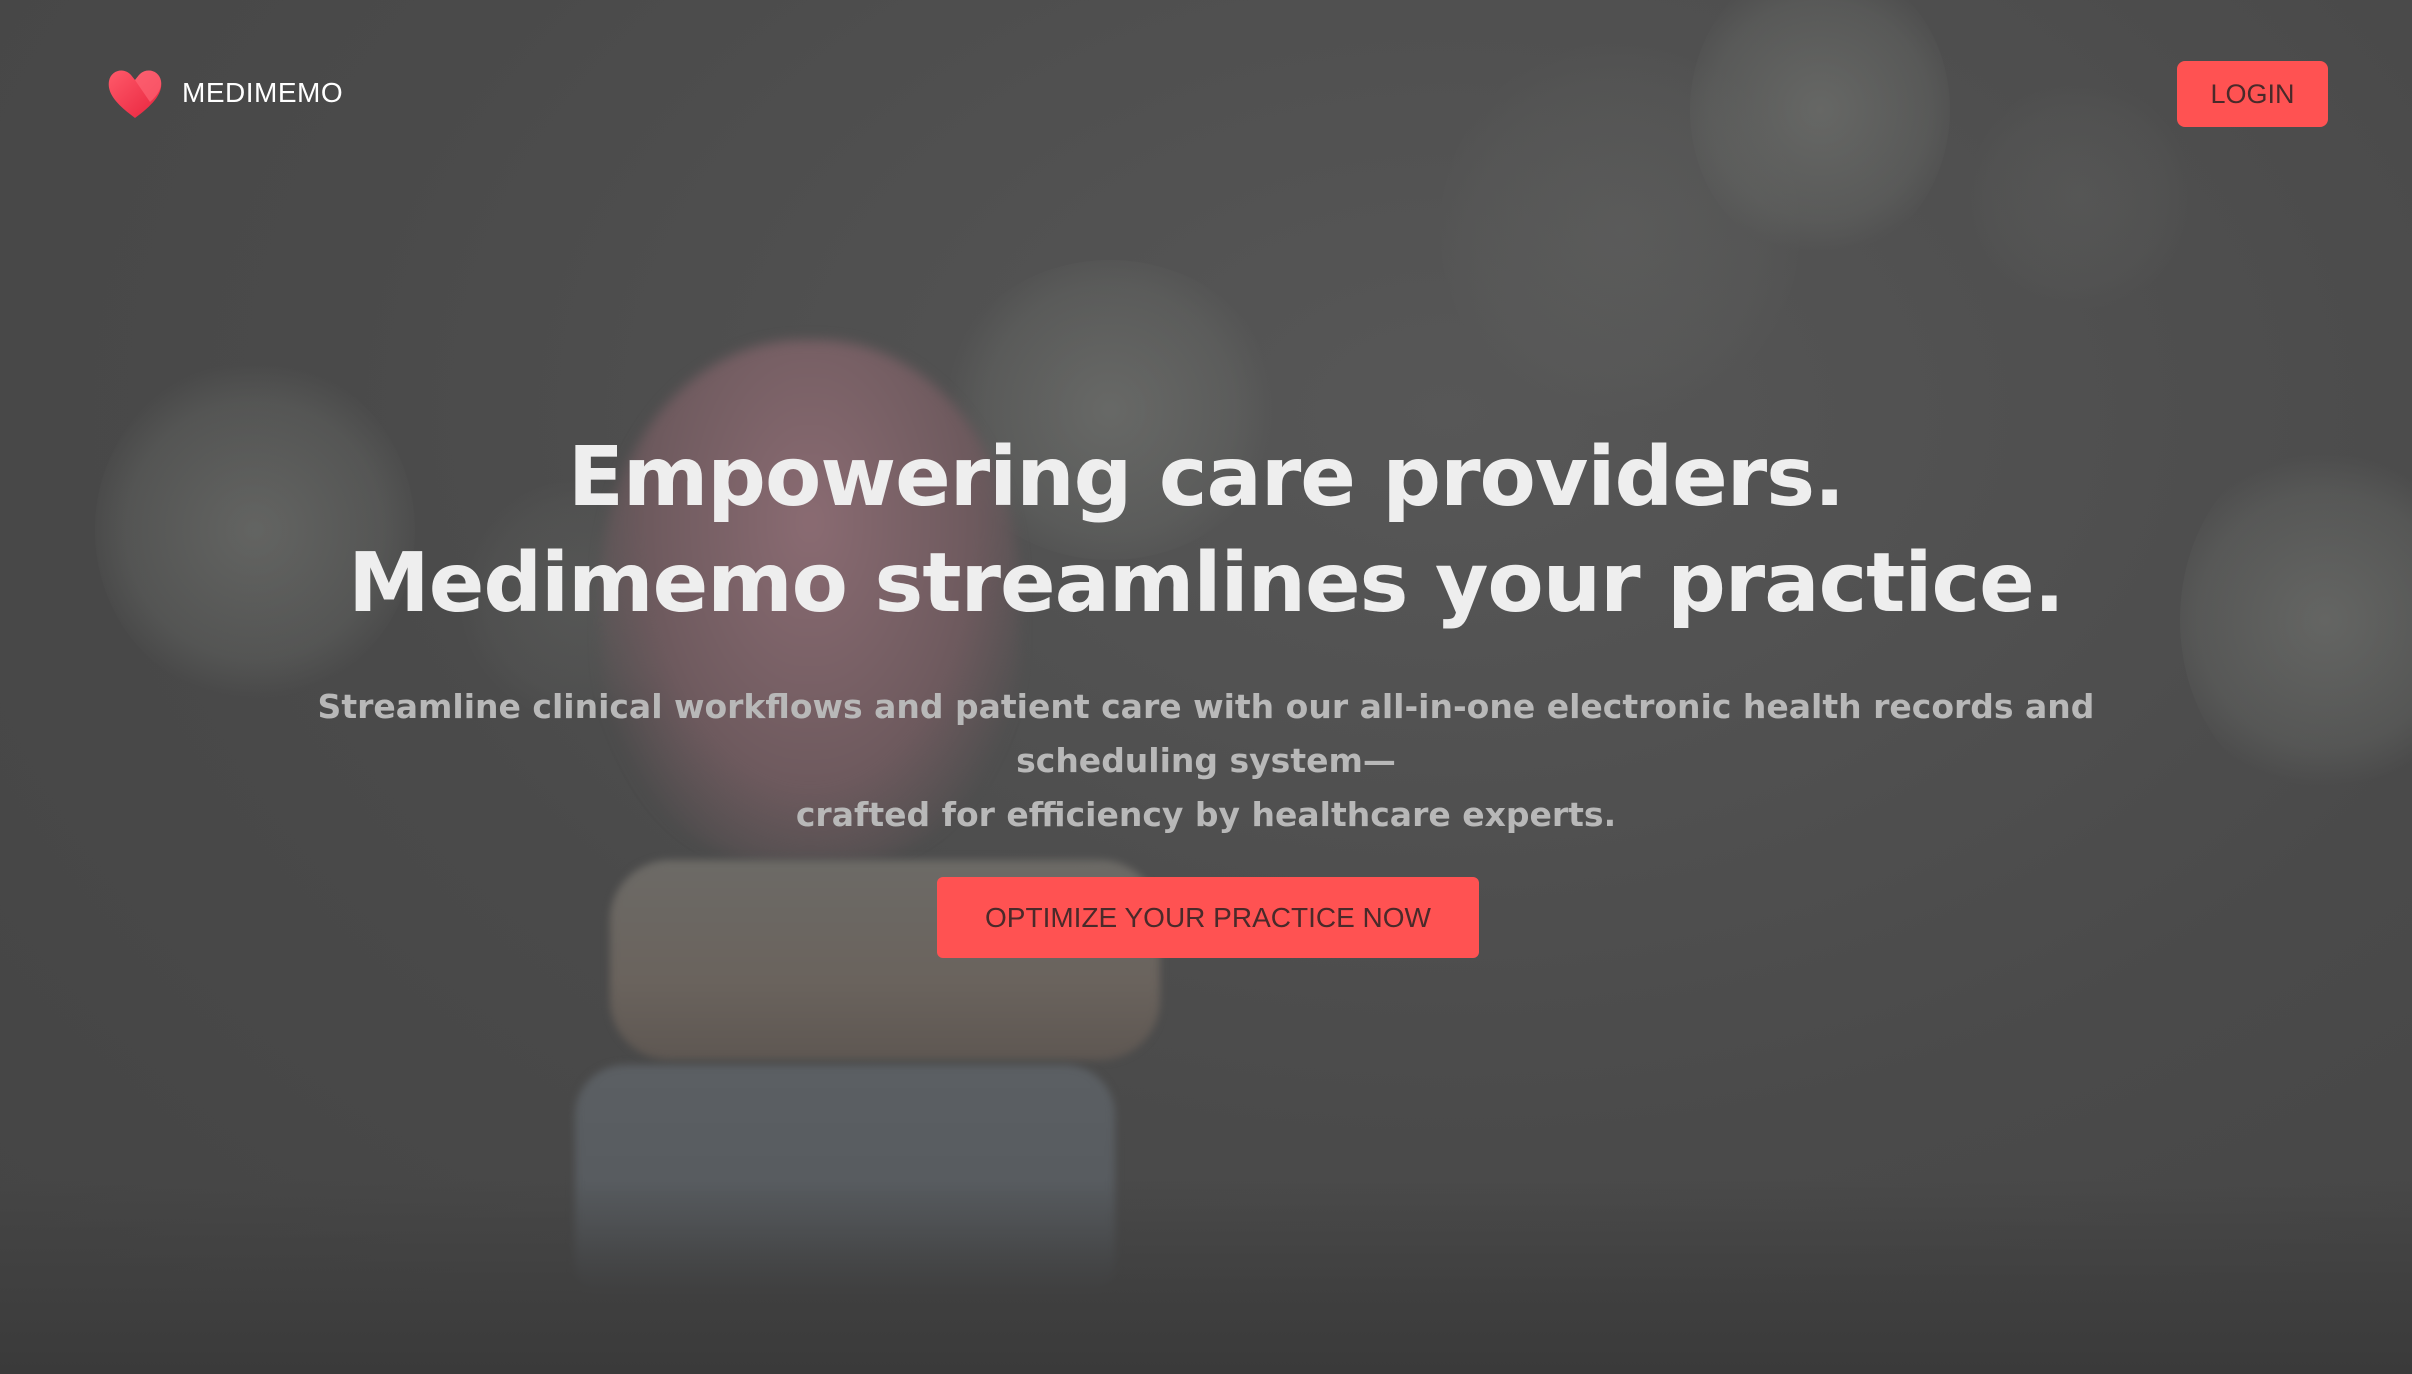  I want to click on brand-name: MEDIMEMO, so click(263, 92).